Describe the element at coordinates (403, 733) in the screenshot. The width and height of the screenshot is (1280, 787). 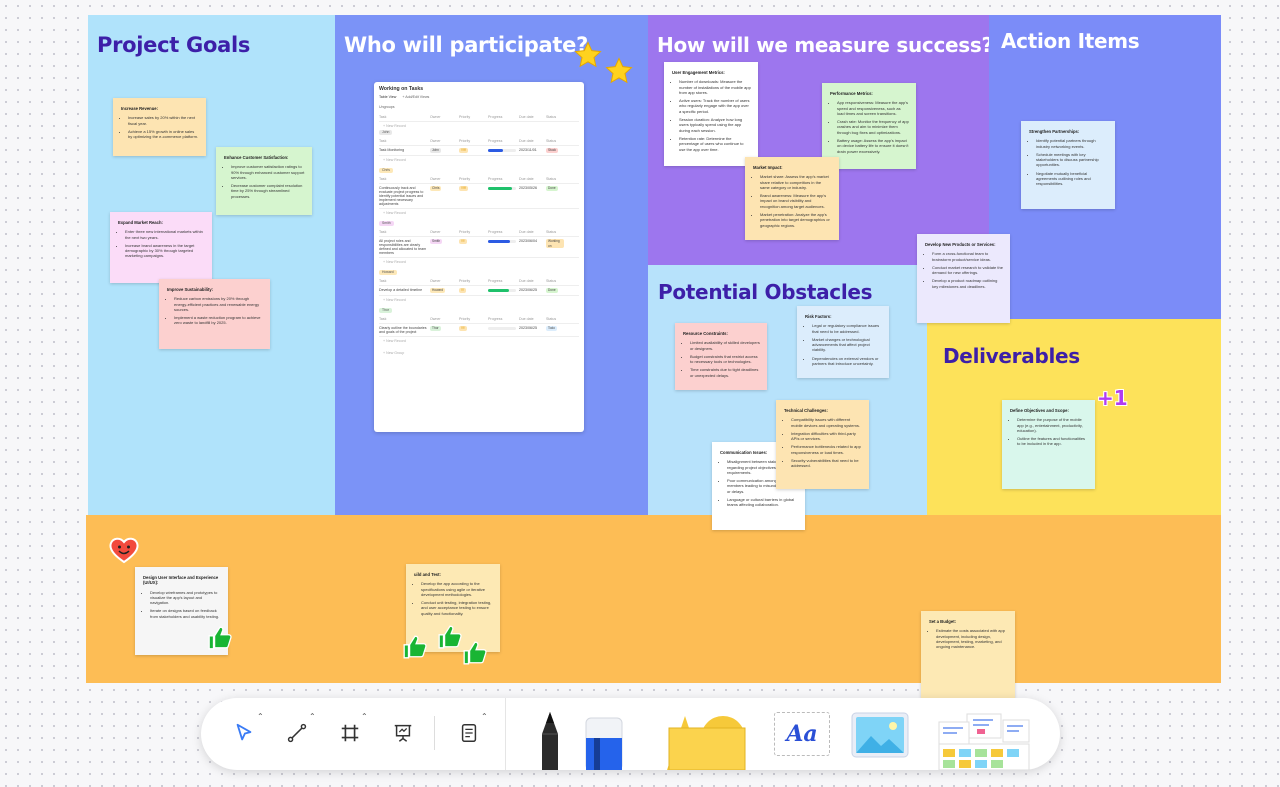
I see `presentation-tool-button` at that location.